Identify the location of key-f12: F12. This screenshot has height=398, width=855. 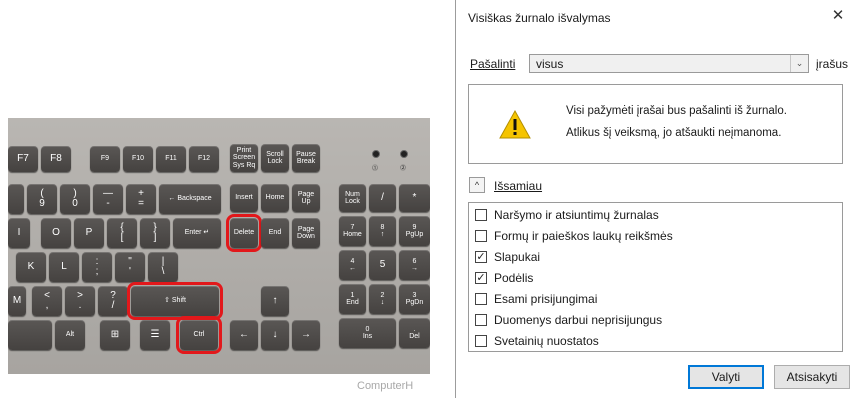
(204, 159).